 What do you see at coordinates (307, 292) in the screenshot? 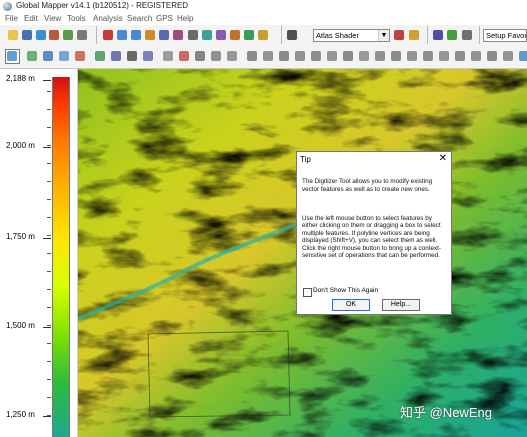
I see `dont-show-again-checkbox` at bounding box center [307, 292].